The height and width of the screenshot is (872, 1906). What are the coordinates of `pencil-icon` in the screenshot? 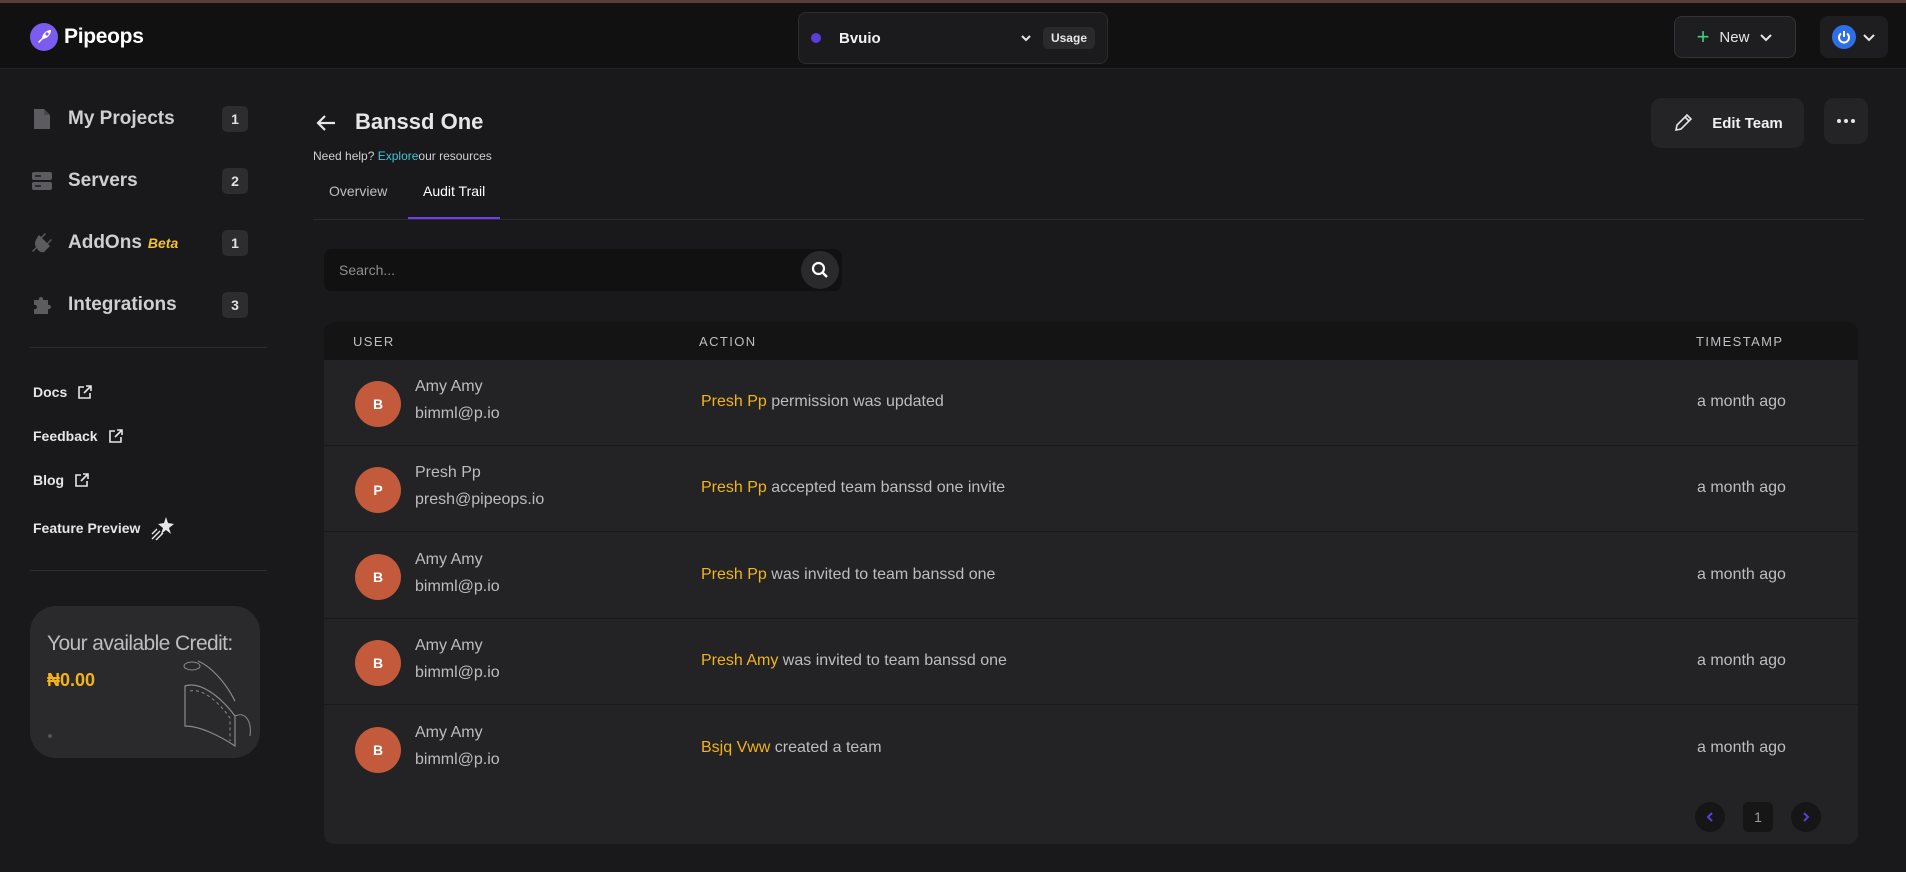 It's located at (1684, 122).